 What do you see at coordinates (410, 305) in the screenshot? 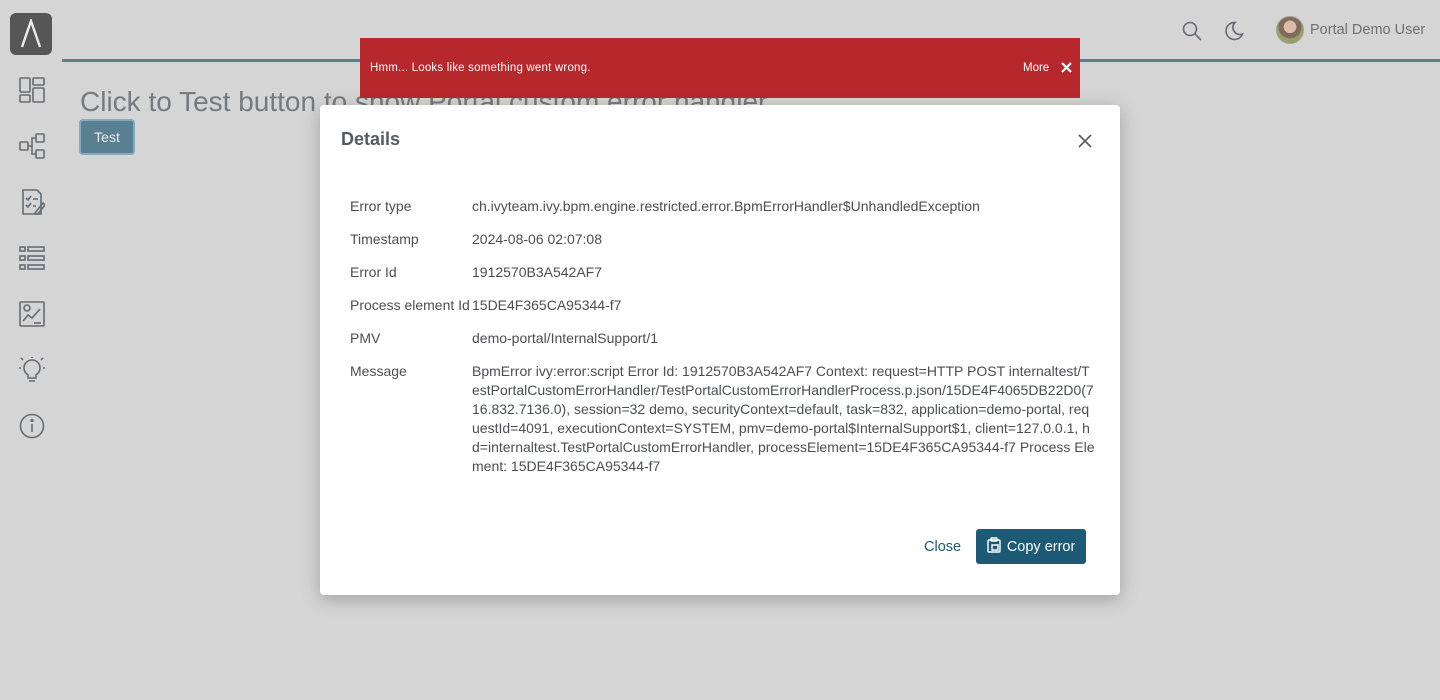
I see `detail-label: Process element Id` at bounding box center [410, 305].